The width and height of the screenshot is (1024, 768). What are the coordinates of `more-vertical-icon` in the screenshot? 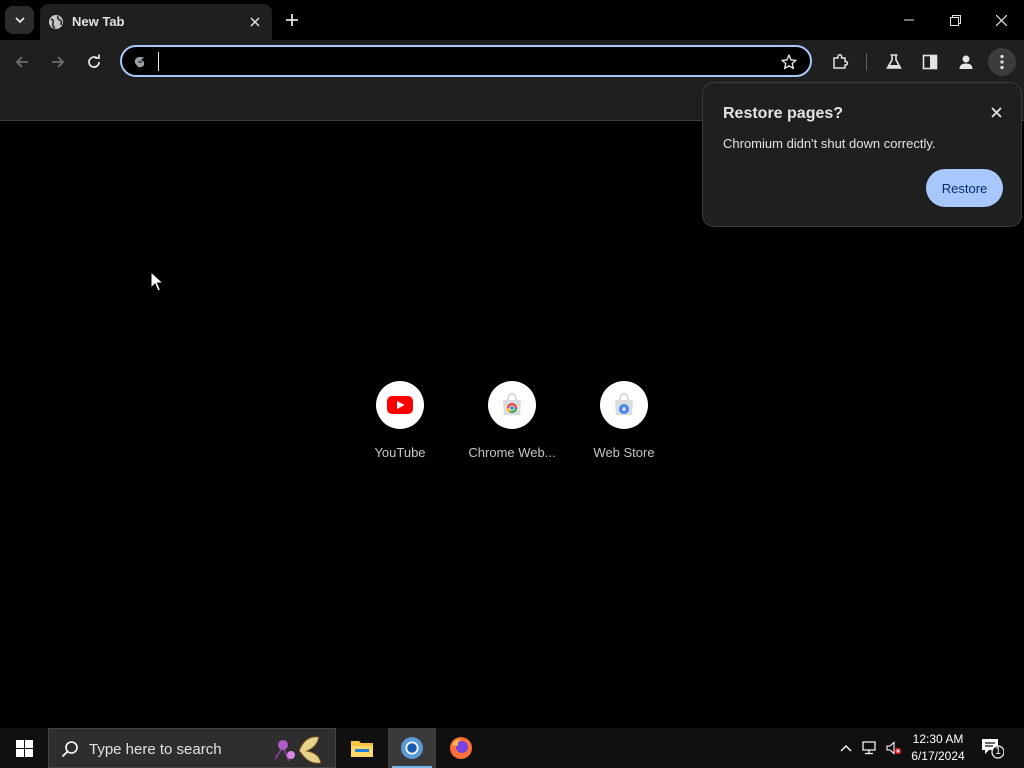 It's located at (1002, 62).